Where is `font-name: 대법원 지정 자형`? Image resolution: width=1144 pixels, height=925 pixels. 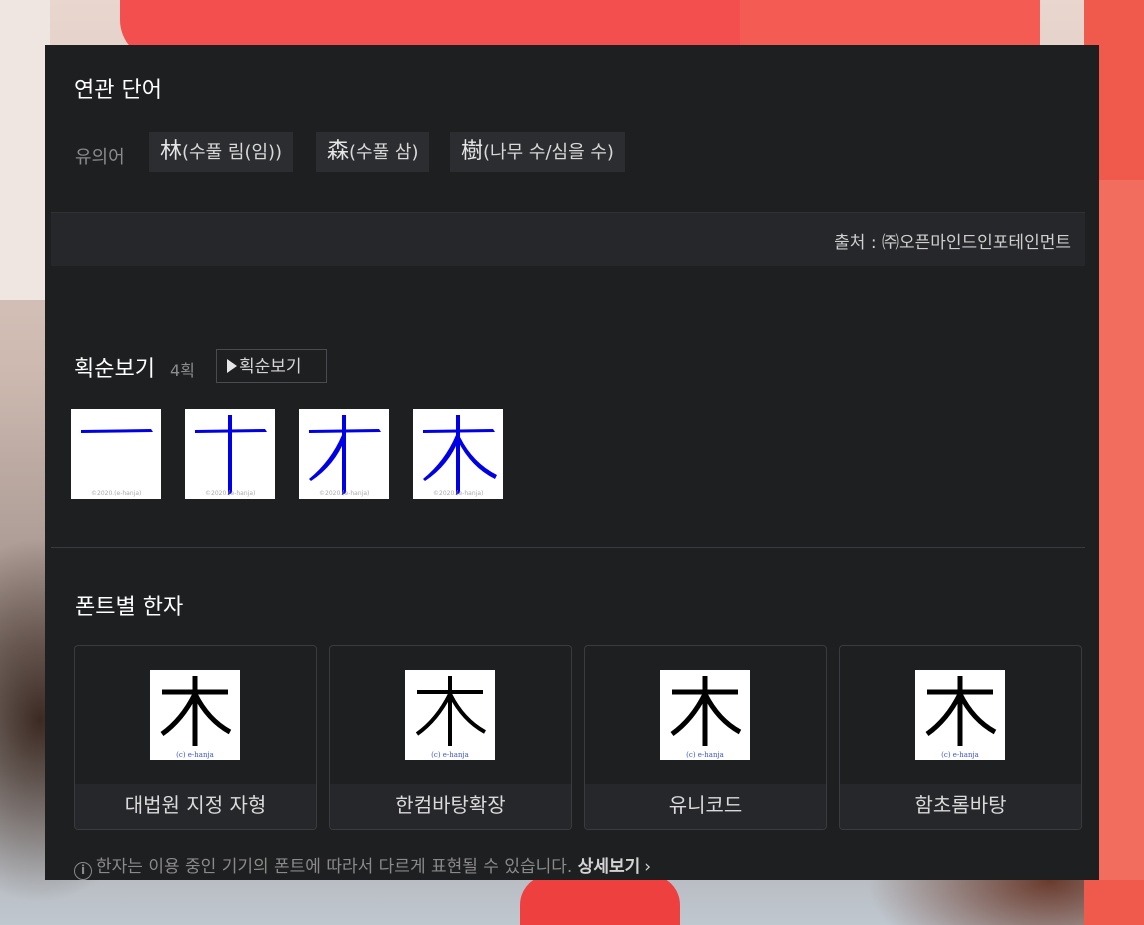 font-name: 대법원 지정 자형 is located at coordinates (195, 806).